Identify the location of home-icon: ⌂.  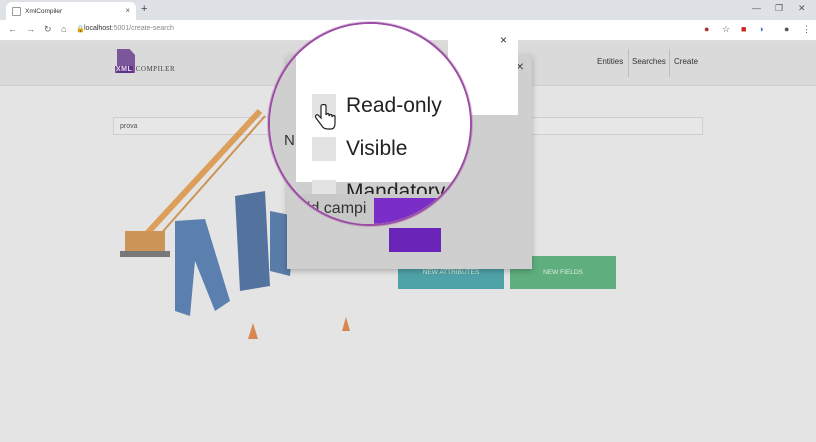
(63, 29).